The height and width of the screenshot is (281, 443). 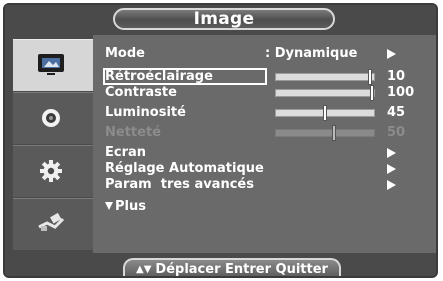 I want to click on sound-icon, so click(x=51, y=118).